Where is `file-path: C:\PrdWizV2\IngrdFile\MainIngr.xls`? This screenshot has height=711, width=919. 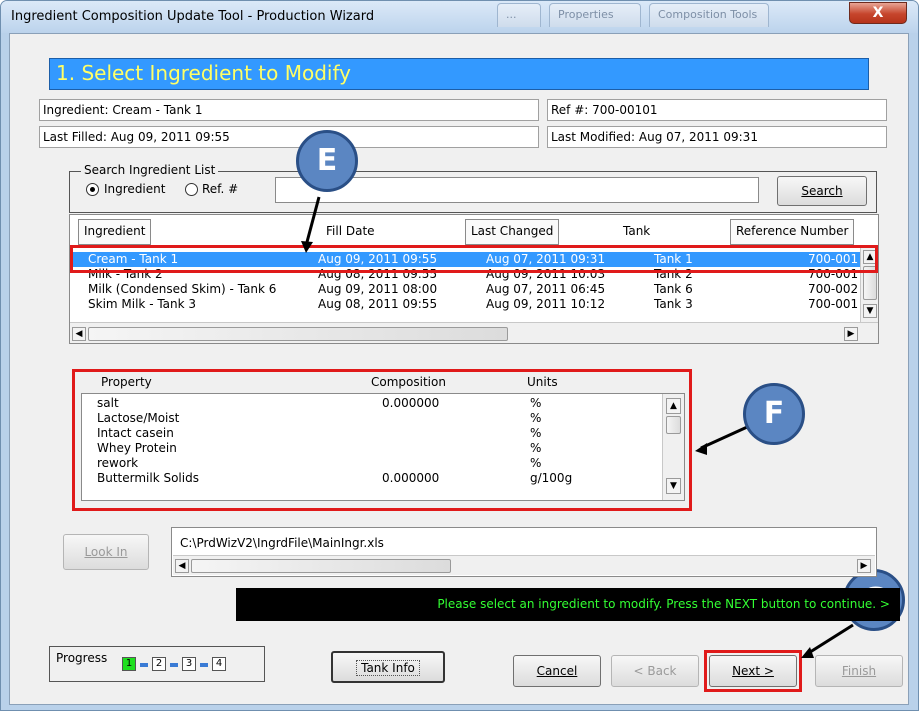
file-path: C:\PrdWizV2\IngrdFile\MainIngr.xls is located at coordinates (282, 543).